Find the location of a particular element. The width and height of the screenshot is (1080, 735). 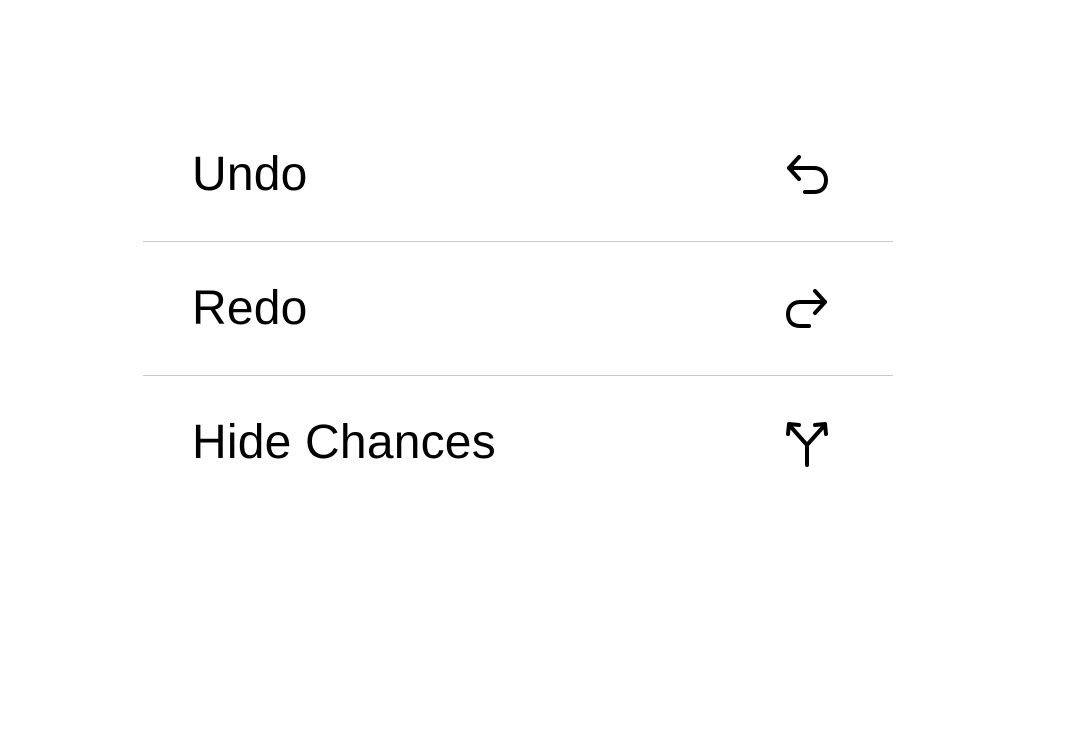

menu-item-undo: Undo is located at coordinates (518, 175).